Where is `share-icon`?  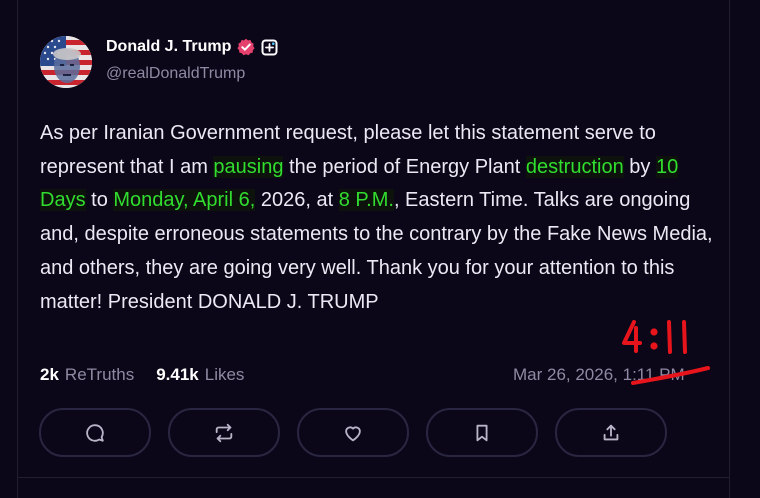
share-icon is located at coordinates (611, 432).